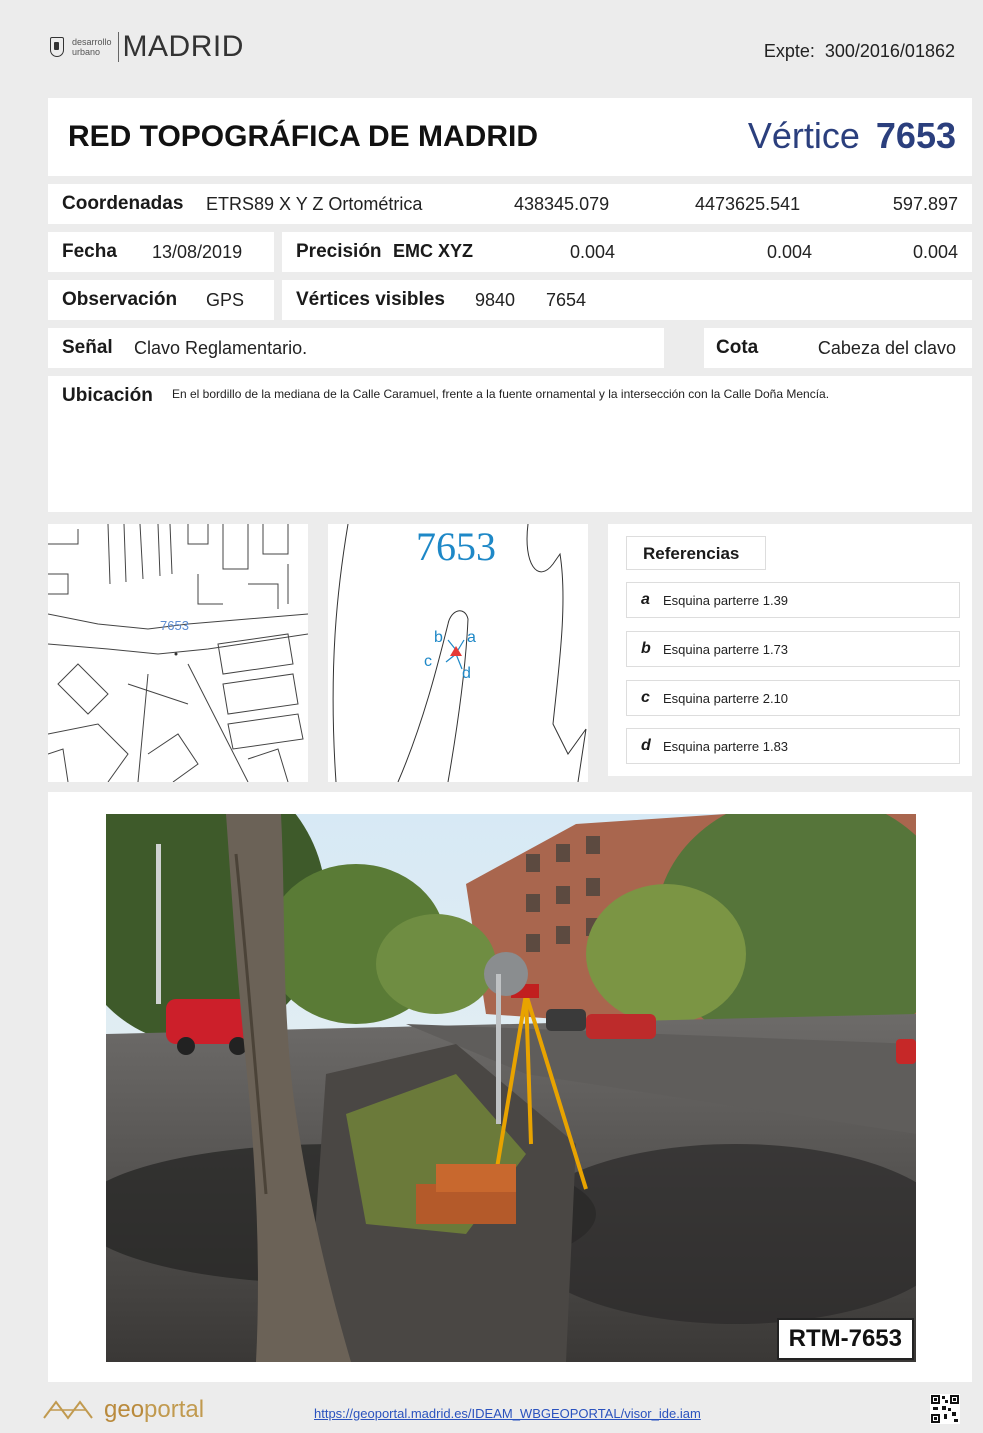 The image size is (983, 1433). What do you see at coordinates (86, 52) in the screenshot?
I see `logo-subtitle-line2: urbano` at bounding box center [86, 52].